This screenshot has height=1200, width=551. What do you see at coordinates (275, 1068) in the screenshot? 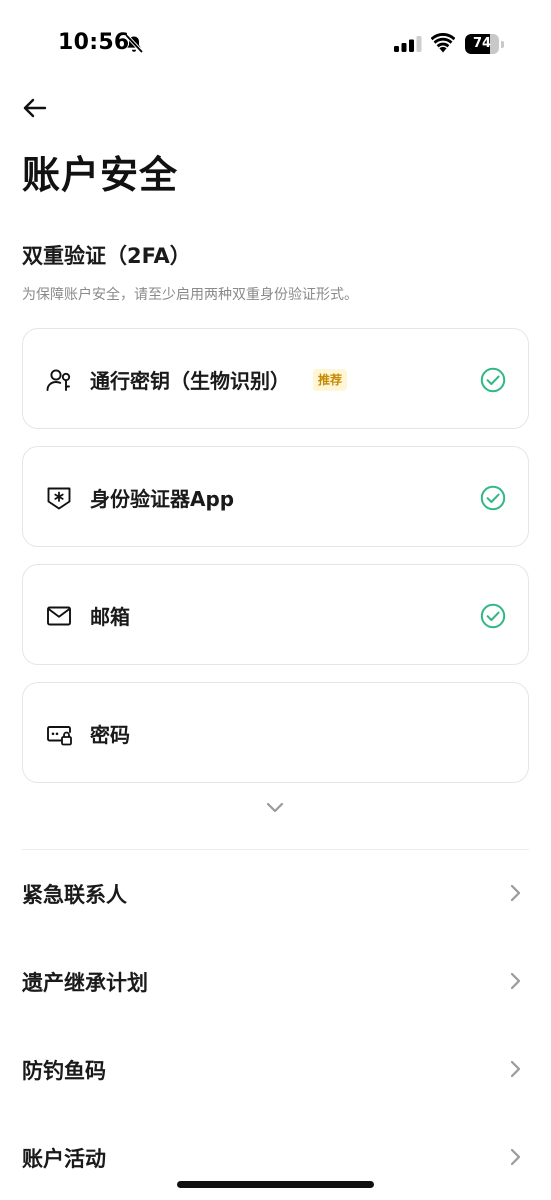
I see `list-item-anti-phishing-code: 防钓鱼码` at bounding box center [275, 1068].